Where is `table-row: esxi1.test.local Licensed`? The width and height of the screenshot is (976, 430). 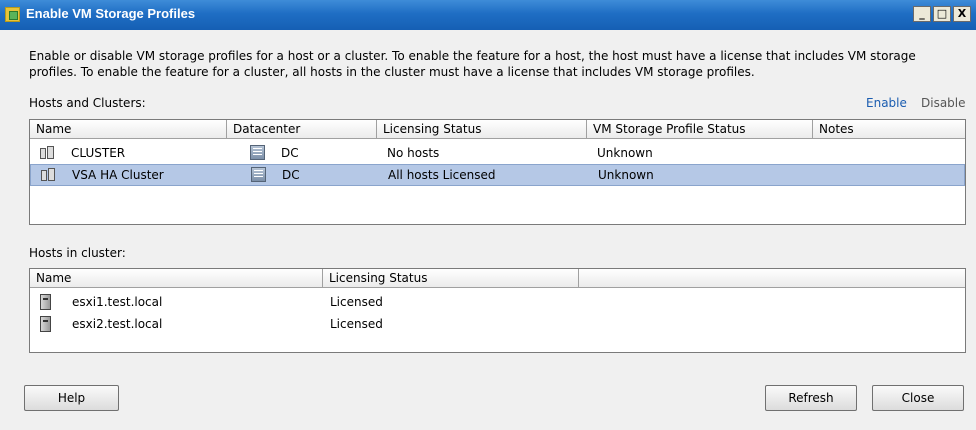 table-row: esxi1.test.local Licensed is located at coordinates (497, 302).